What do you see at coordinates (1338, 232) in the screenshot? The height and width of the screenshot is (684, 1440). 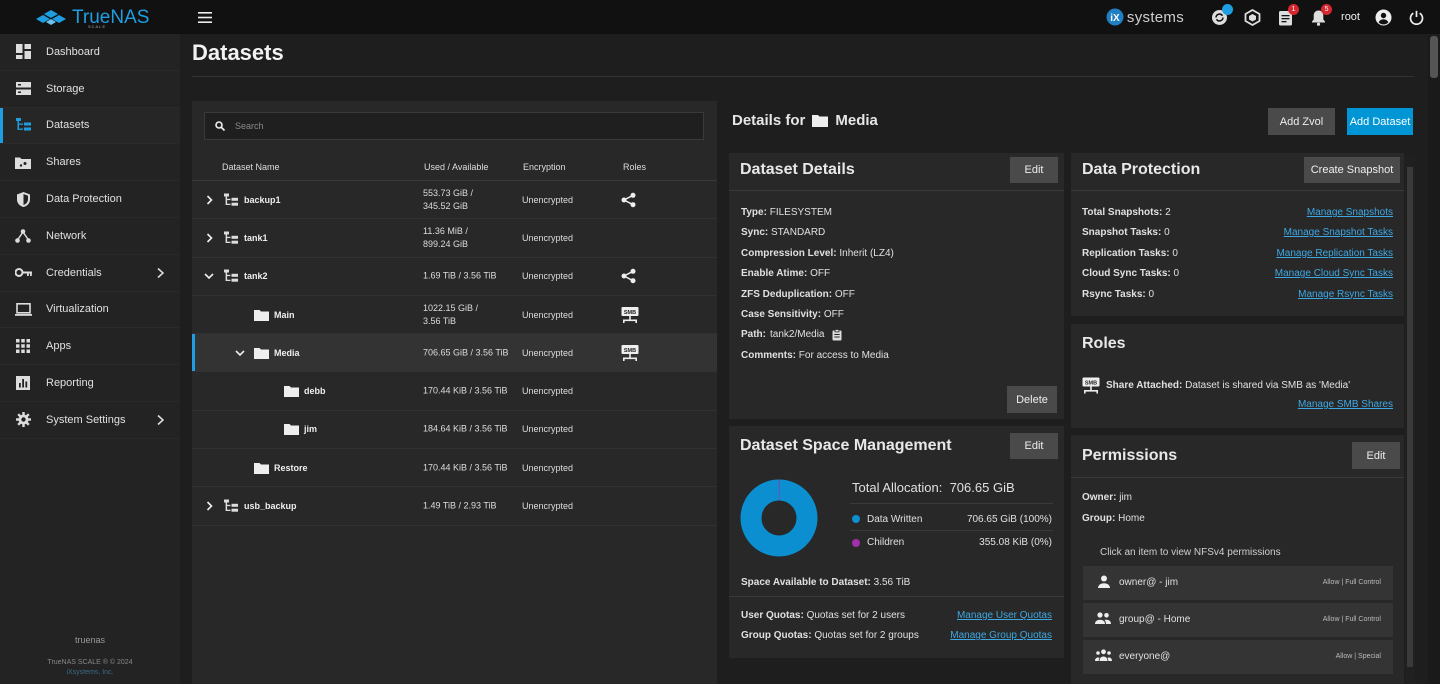 I see `manage-snapshot-tasks-link: Manage Snapshot Tasks` at bounding box center [1338, 232].